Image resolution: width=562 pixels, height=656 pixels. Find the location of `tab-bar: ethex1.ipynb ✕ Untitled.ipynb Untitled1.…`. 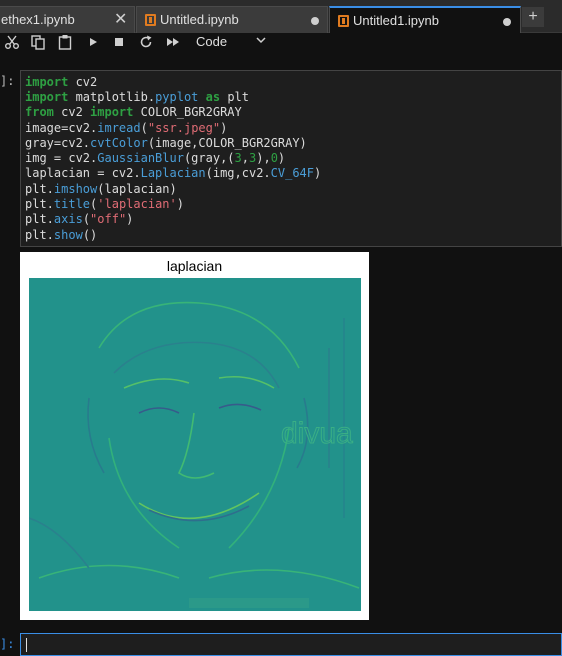

tab-bar: ethex1.ipynb ✕ Untitled.ipynb Untitled1.… is located at coordinates (281, 17).